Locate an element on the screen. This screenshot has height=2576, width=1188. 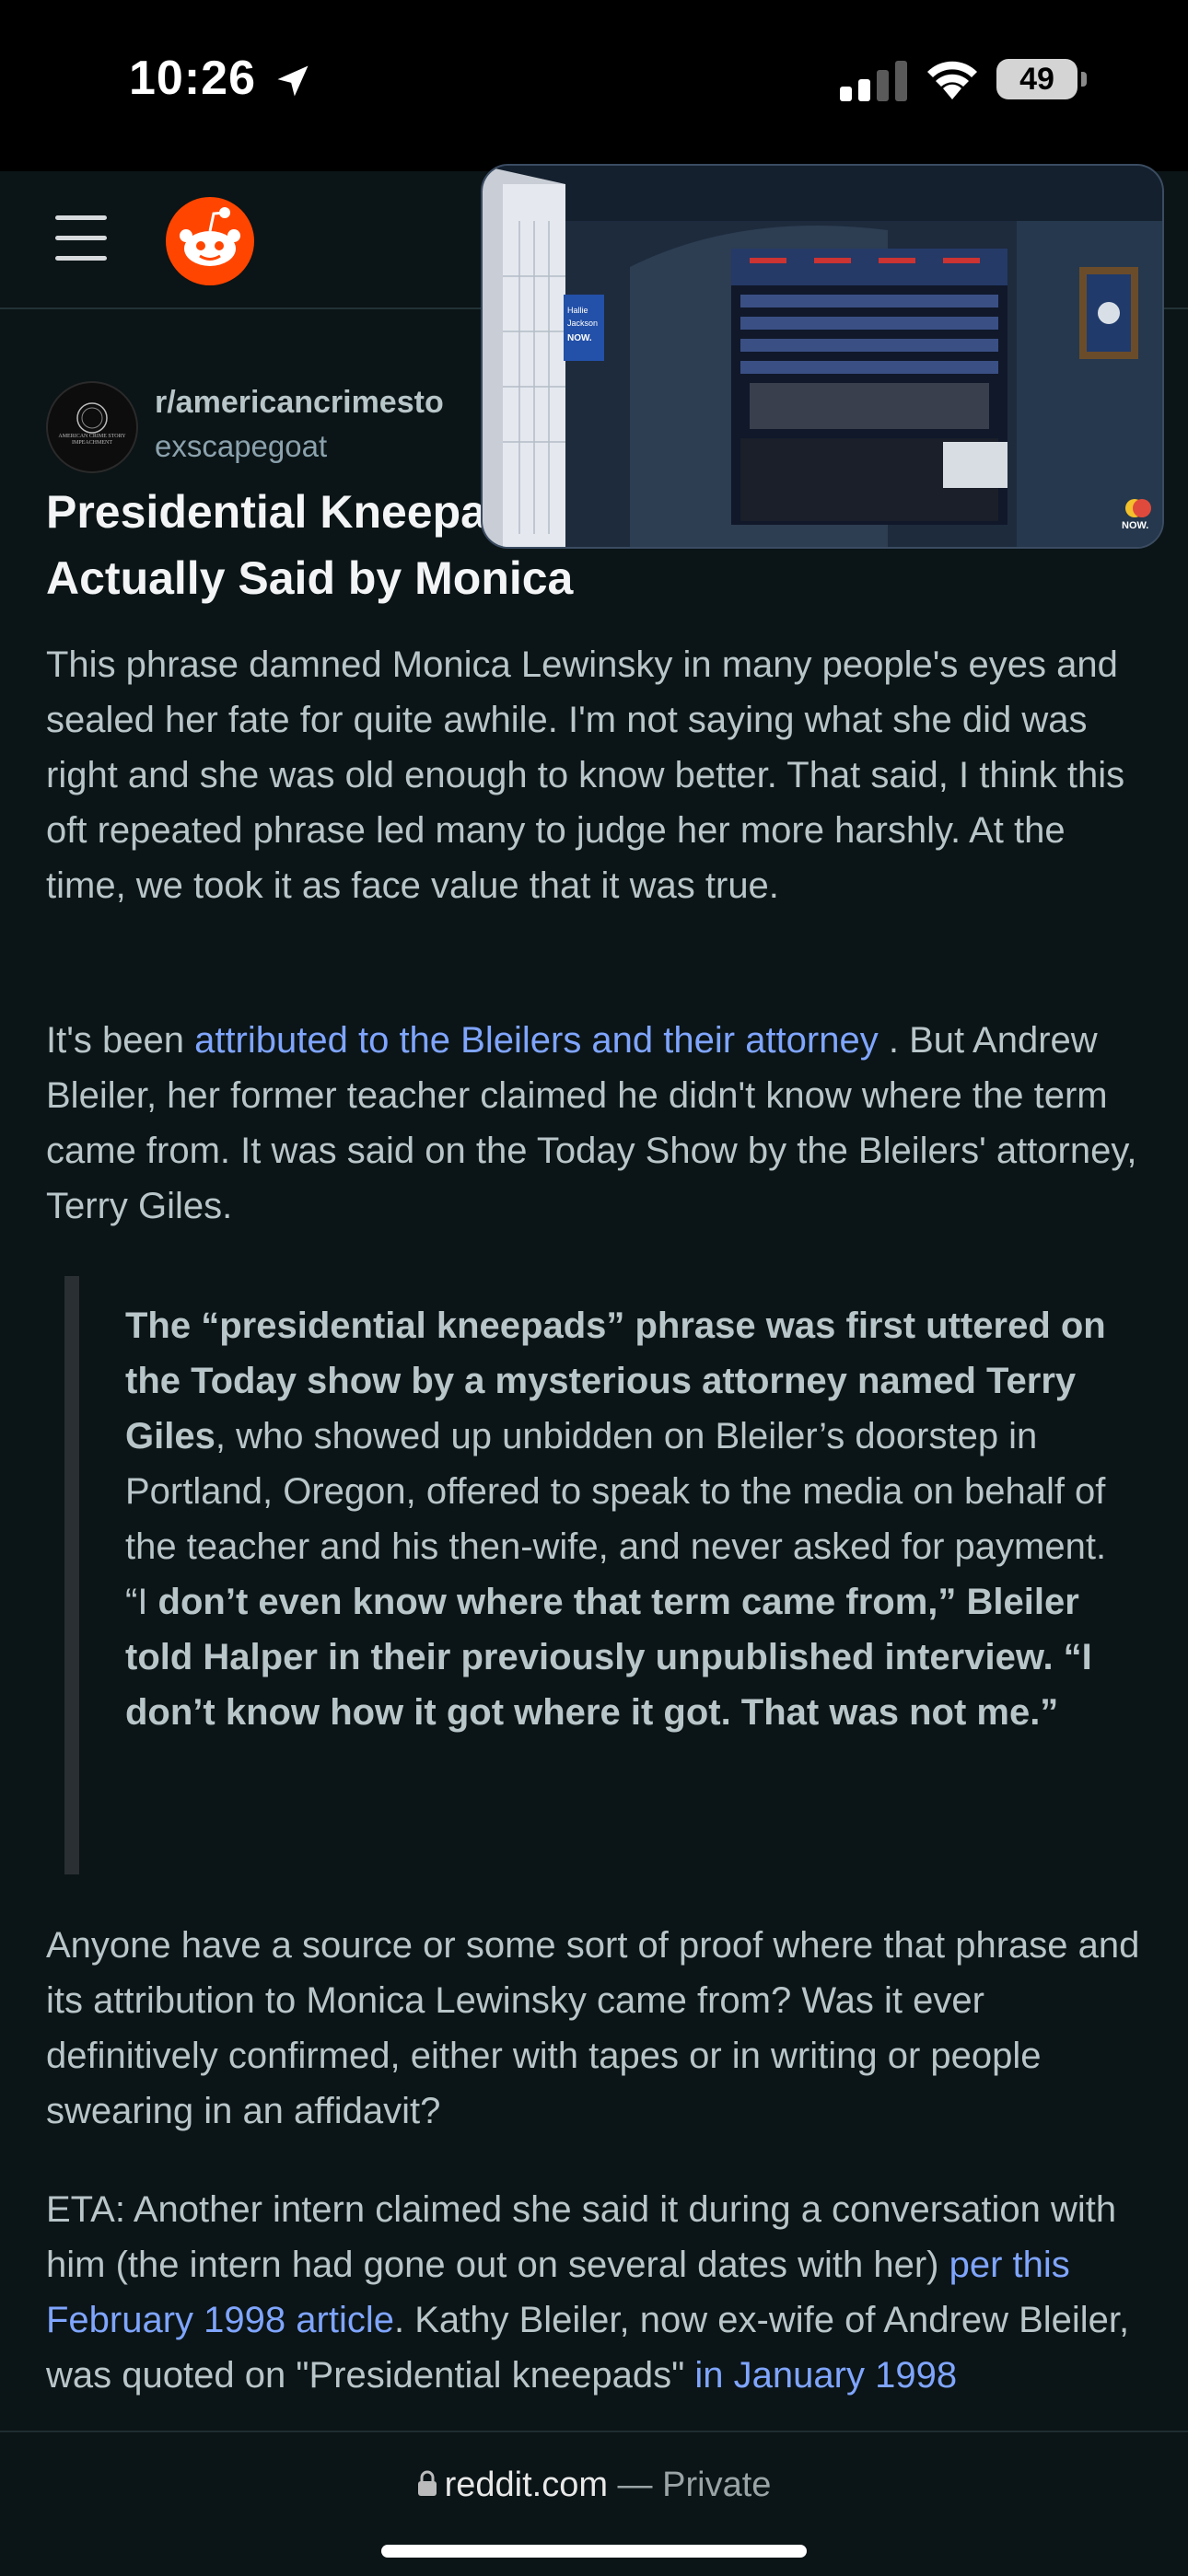
blockquote-bar is located at coordinates (71, 1575).